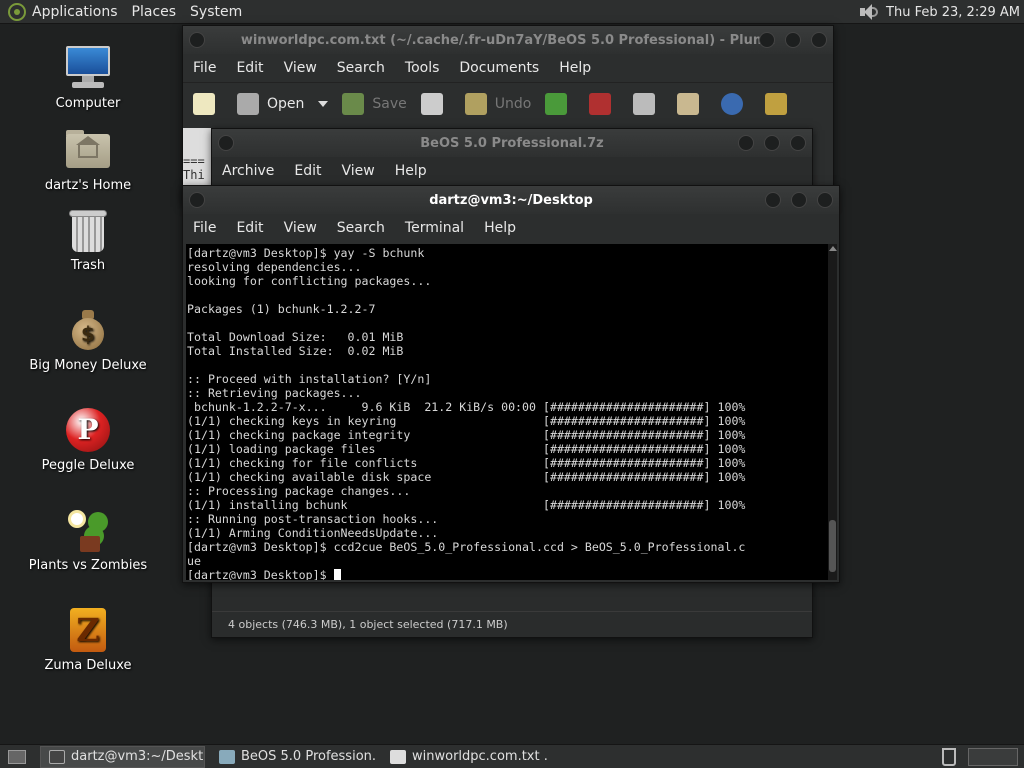 The image size is (1024, 768). I want to click on desktop-icon-trash: Trash, so click(88, 239).